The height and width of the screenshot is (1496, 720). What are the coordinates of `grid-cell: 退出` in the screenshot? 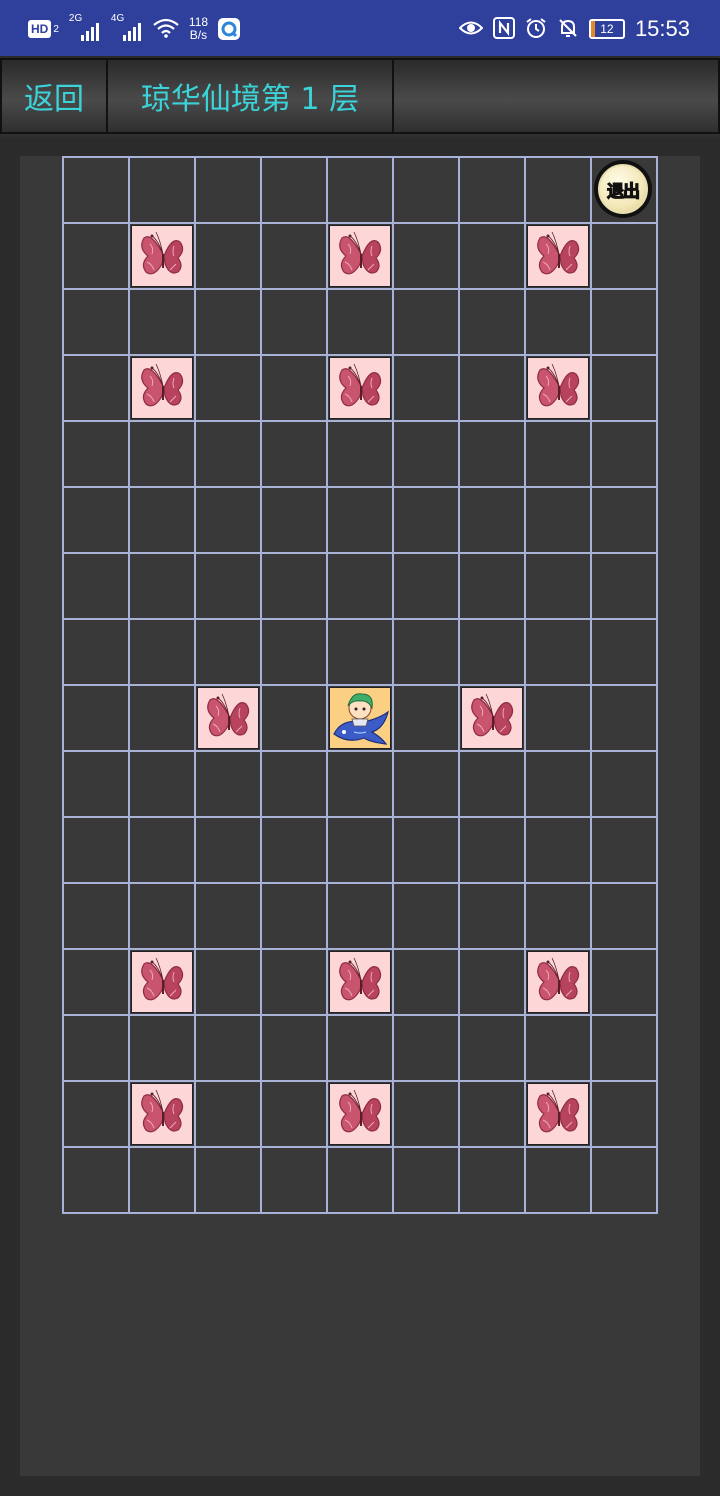 It's located at (625, 191).